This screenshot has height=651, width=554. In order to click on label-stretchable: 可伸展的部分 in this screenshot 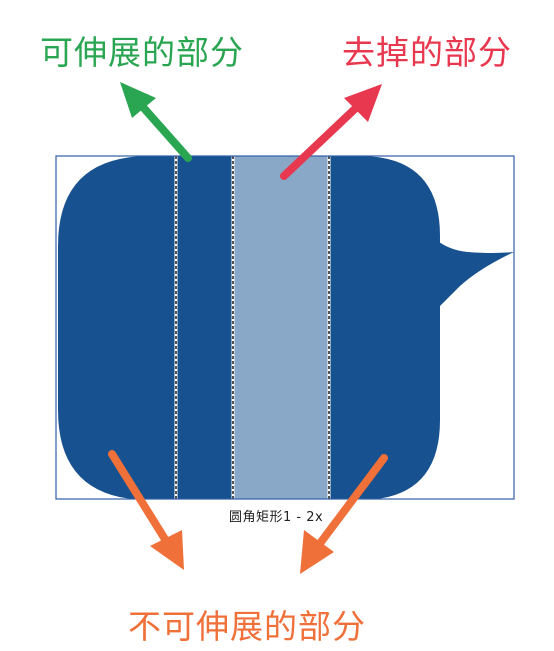, I will do `click(142, 52)`.